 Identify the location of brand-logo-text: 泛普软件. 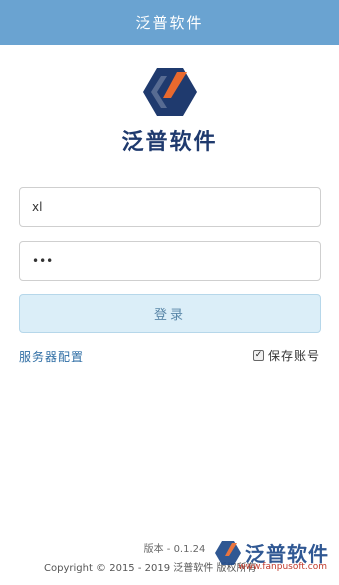
(169, 142).